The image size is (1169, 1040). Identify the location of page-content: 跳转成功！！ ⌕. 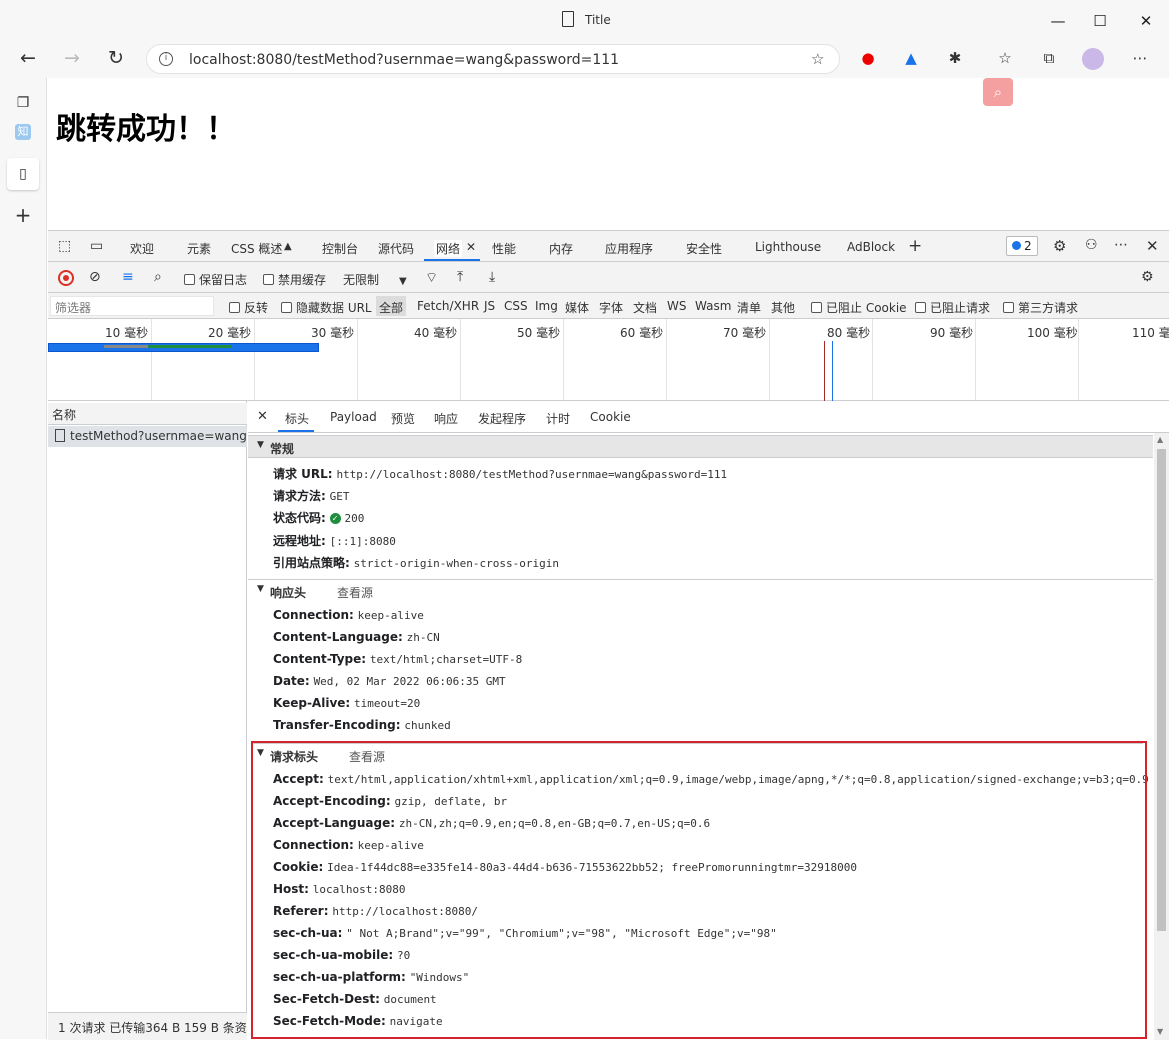
(608, 153).